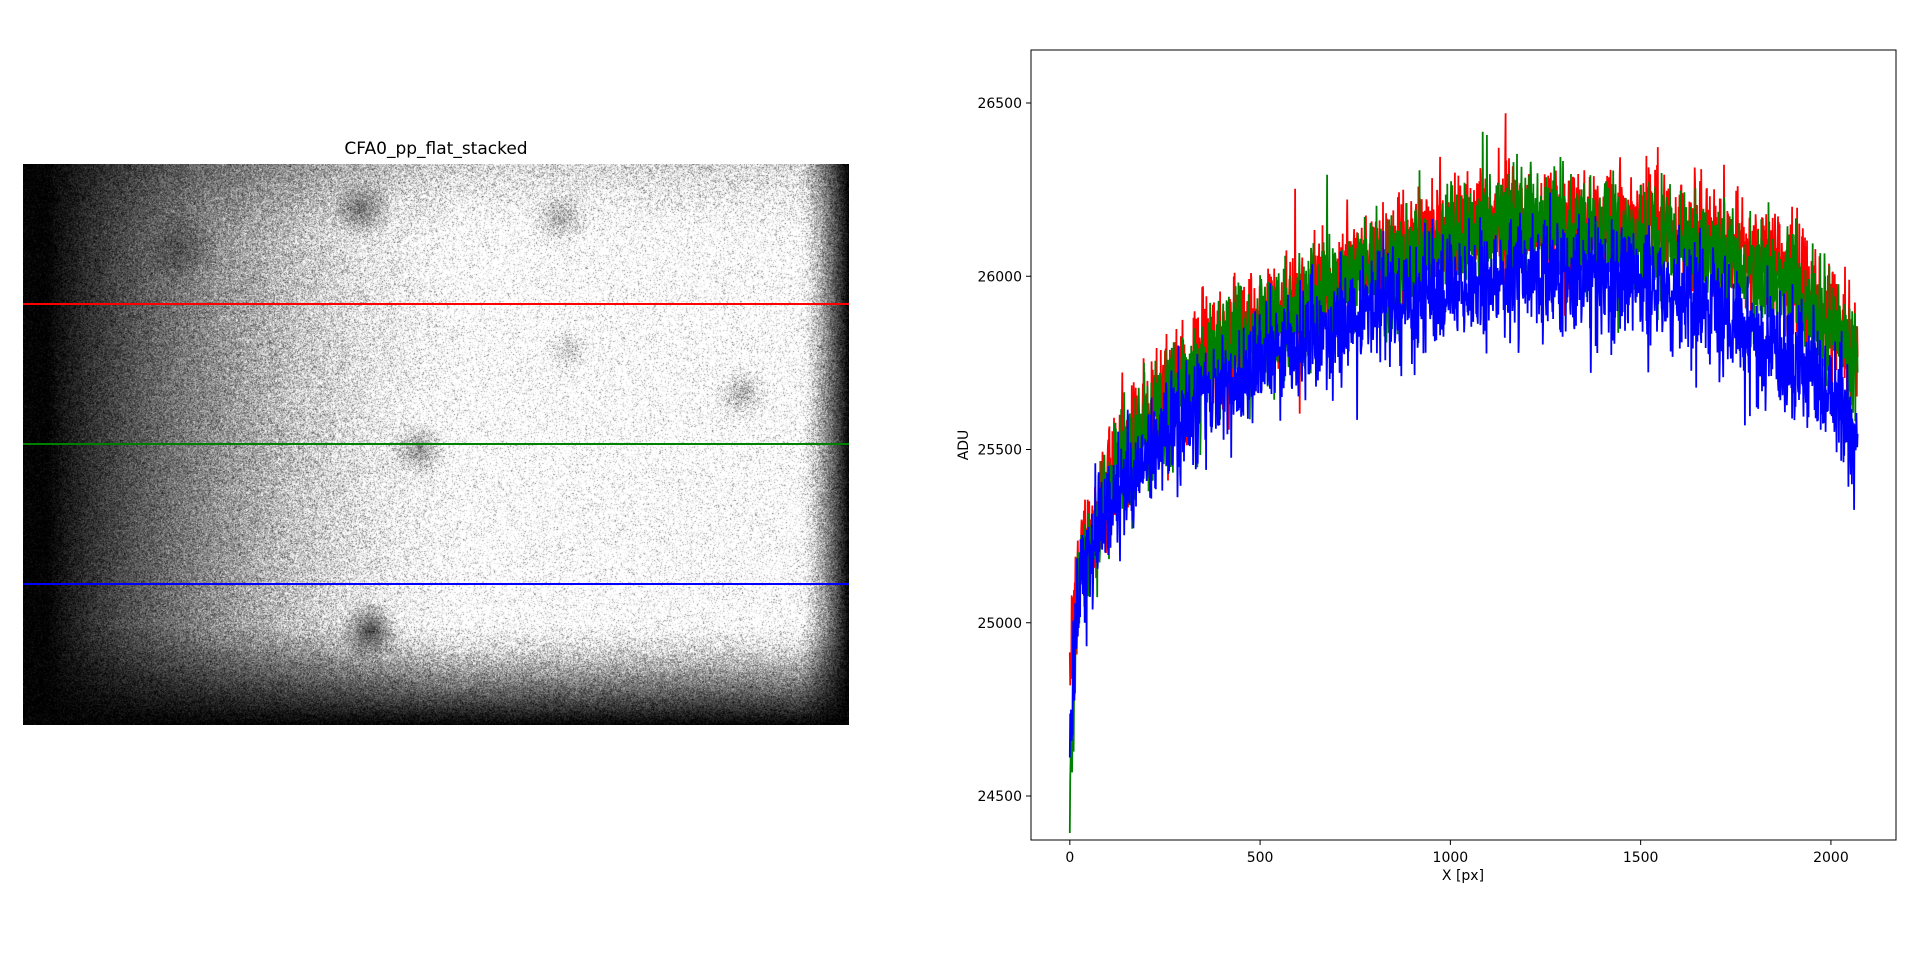  I want to click on x-tick-label: 500, so click(1260, 858).